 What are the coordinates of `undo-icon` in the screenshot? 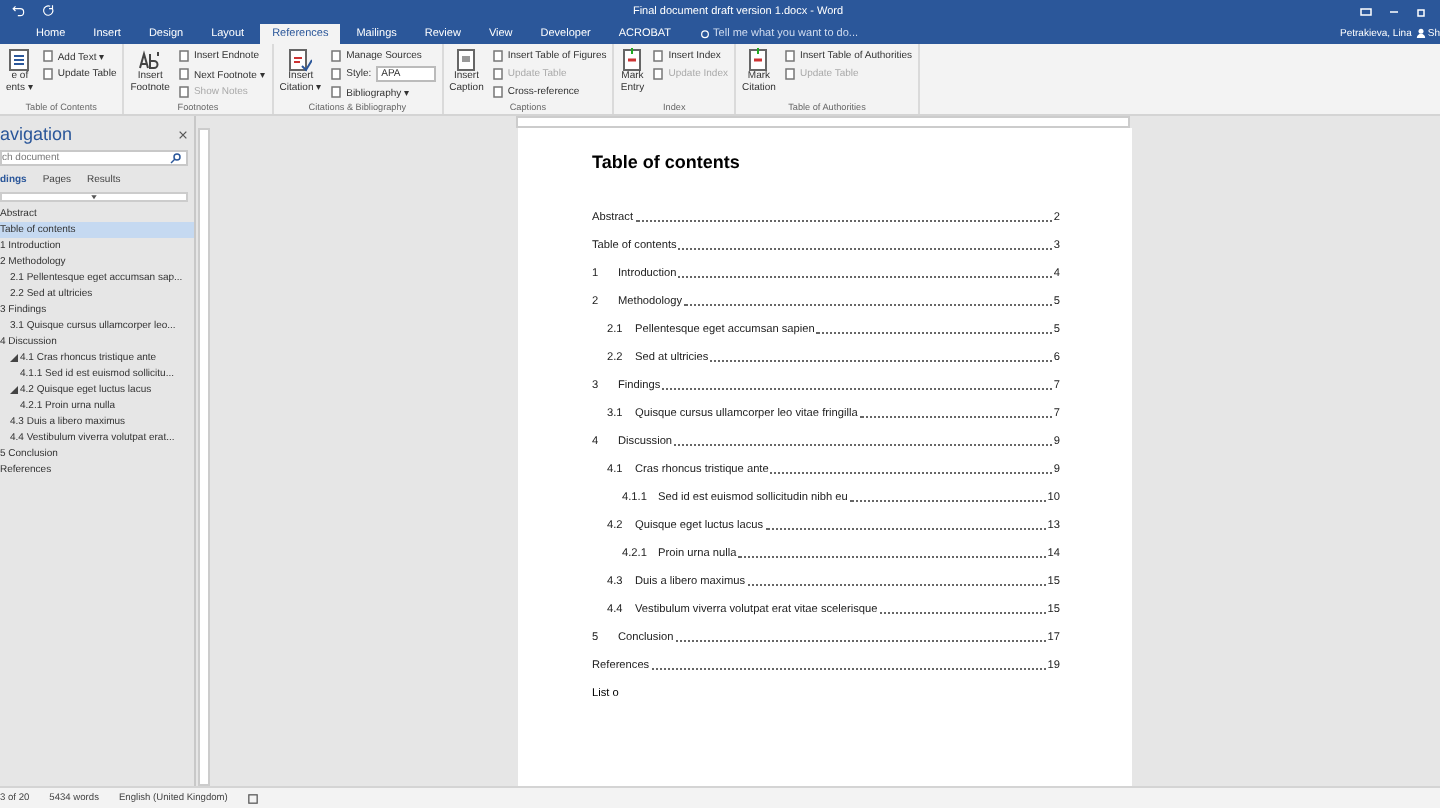 It's located at (19, 11).